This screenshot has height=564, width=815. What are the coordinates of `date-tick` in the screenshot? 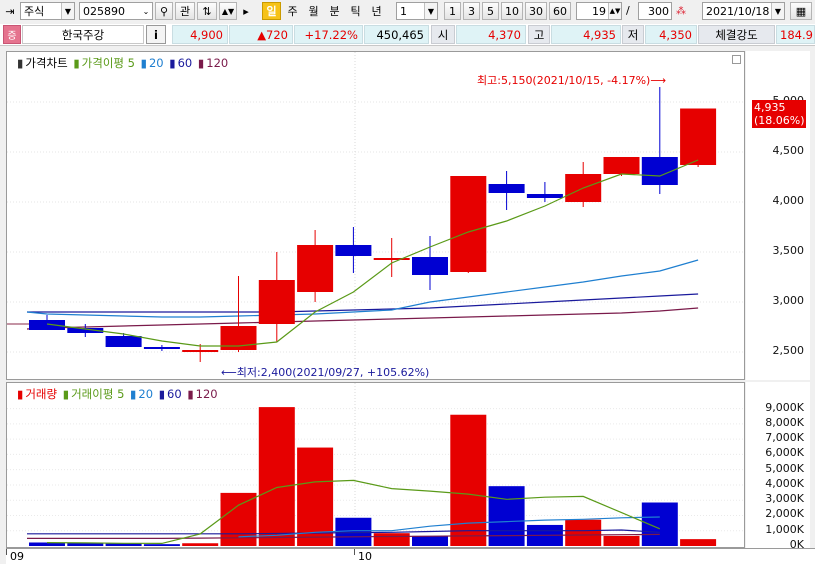 It's located at (354, 552).